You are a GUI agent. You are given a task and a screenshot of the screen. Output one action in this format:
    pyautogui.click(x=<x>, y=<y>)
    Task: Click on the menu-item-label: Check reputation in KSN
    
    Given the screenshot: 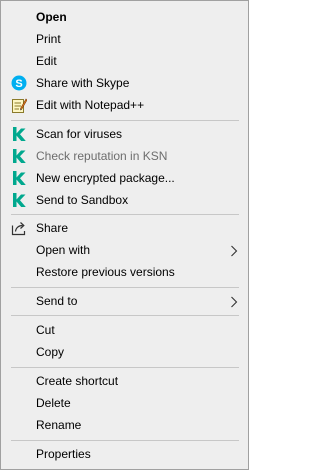 What is the action you would take?
    pyautogui.click(x=102, y=156)
    